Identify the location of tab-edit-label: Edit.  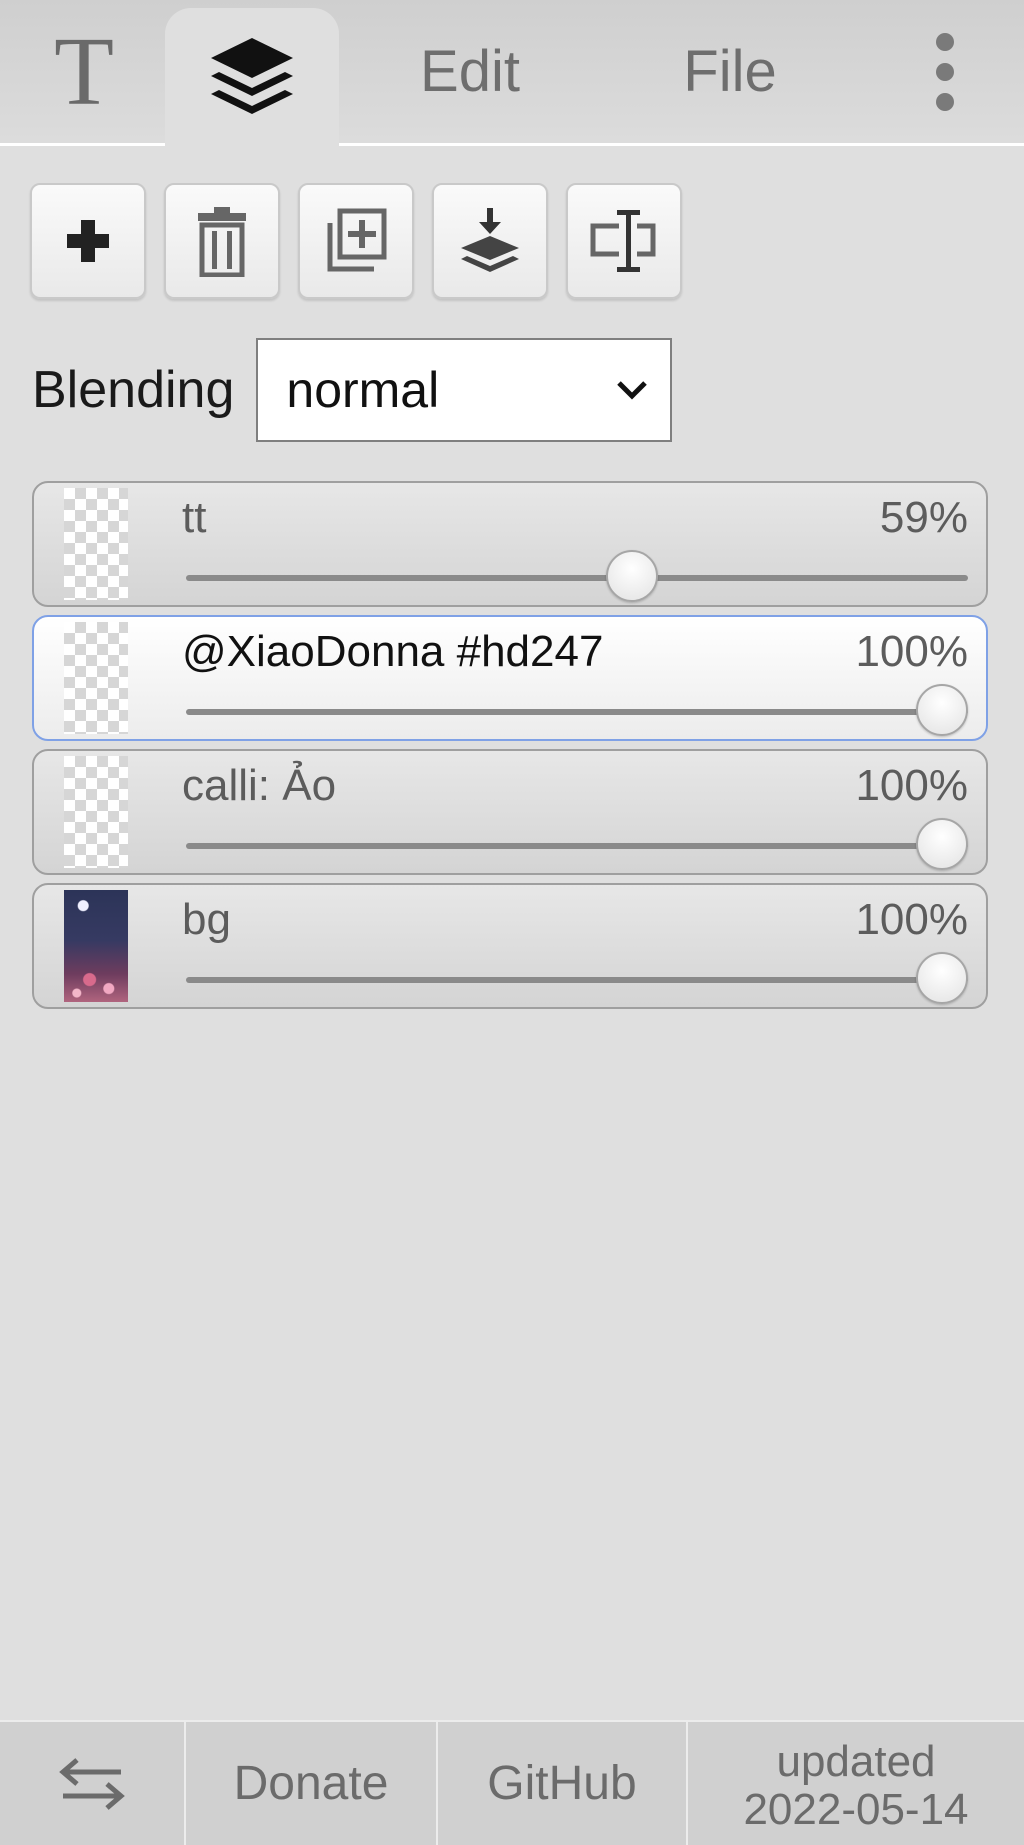
(470, 71).